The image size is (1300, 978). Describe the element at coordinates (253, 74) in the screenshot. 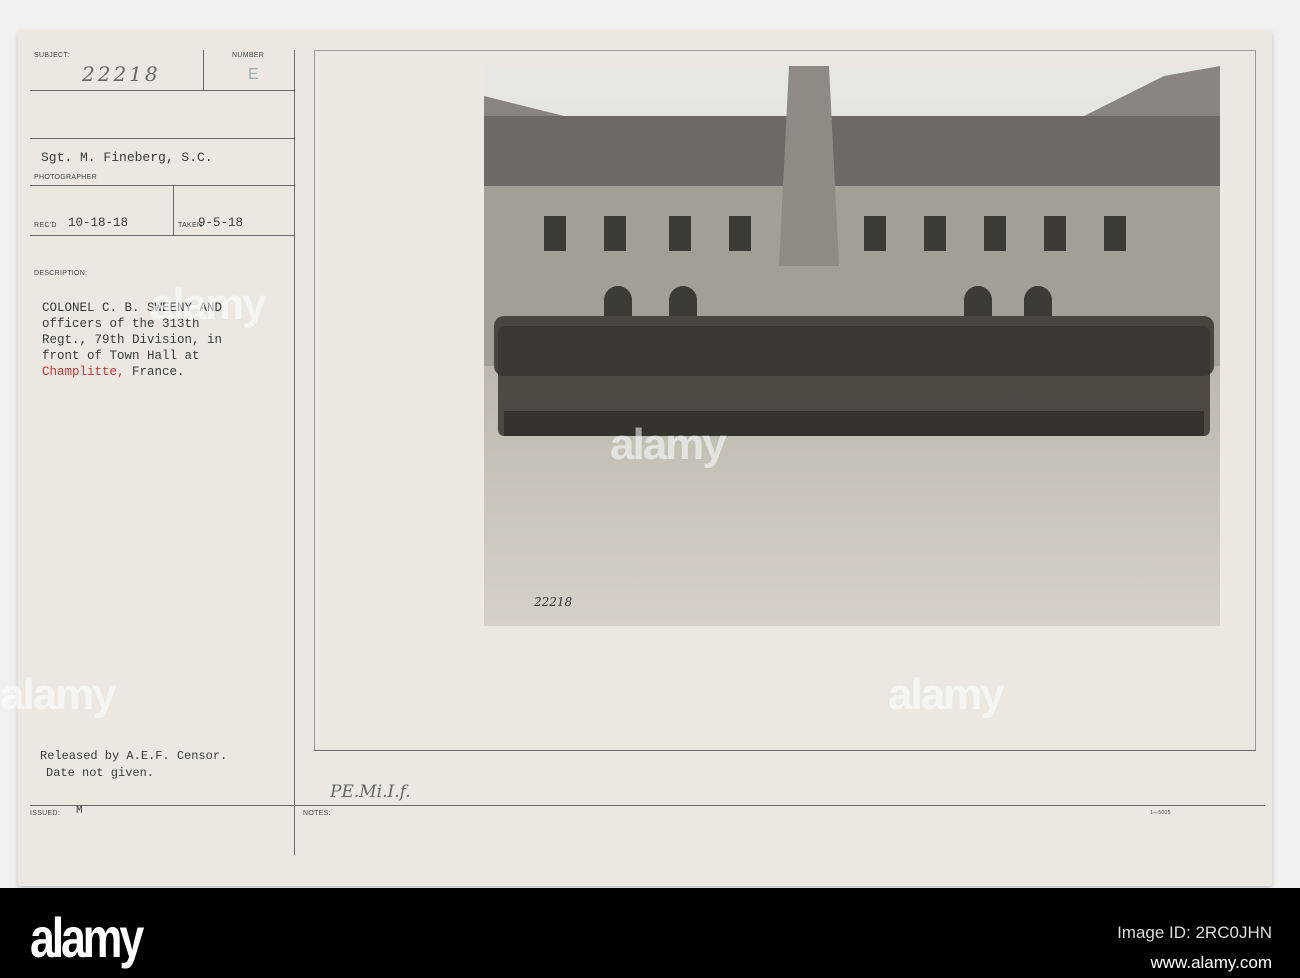

I see `number-value: E` at that location.